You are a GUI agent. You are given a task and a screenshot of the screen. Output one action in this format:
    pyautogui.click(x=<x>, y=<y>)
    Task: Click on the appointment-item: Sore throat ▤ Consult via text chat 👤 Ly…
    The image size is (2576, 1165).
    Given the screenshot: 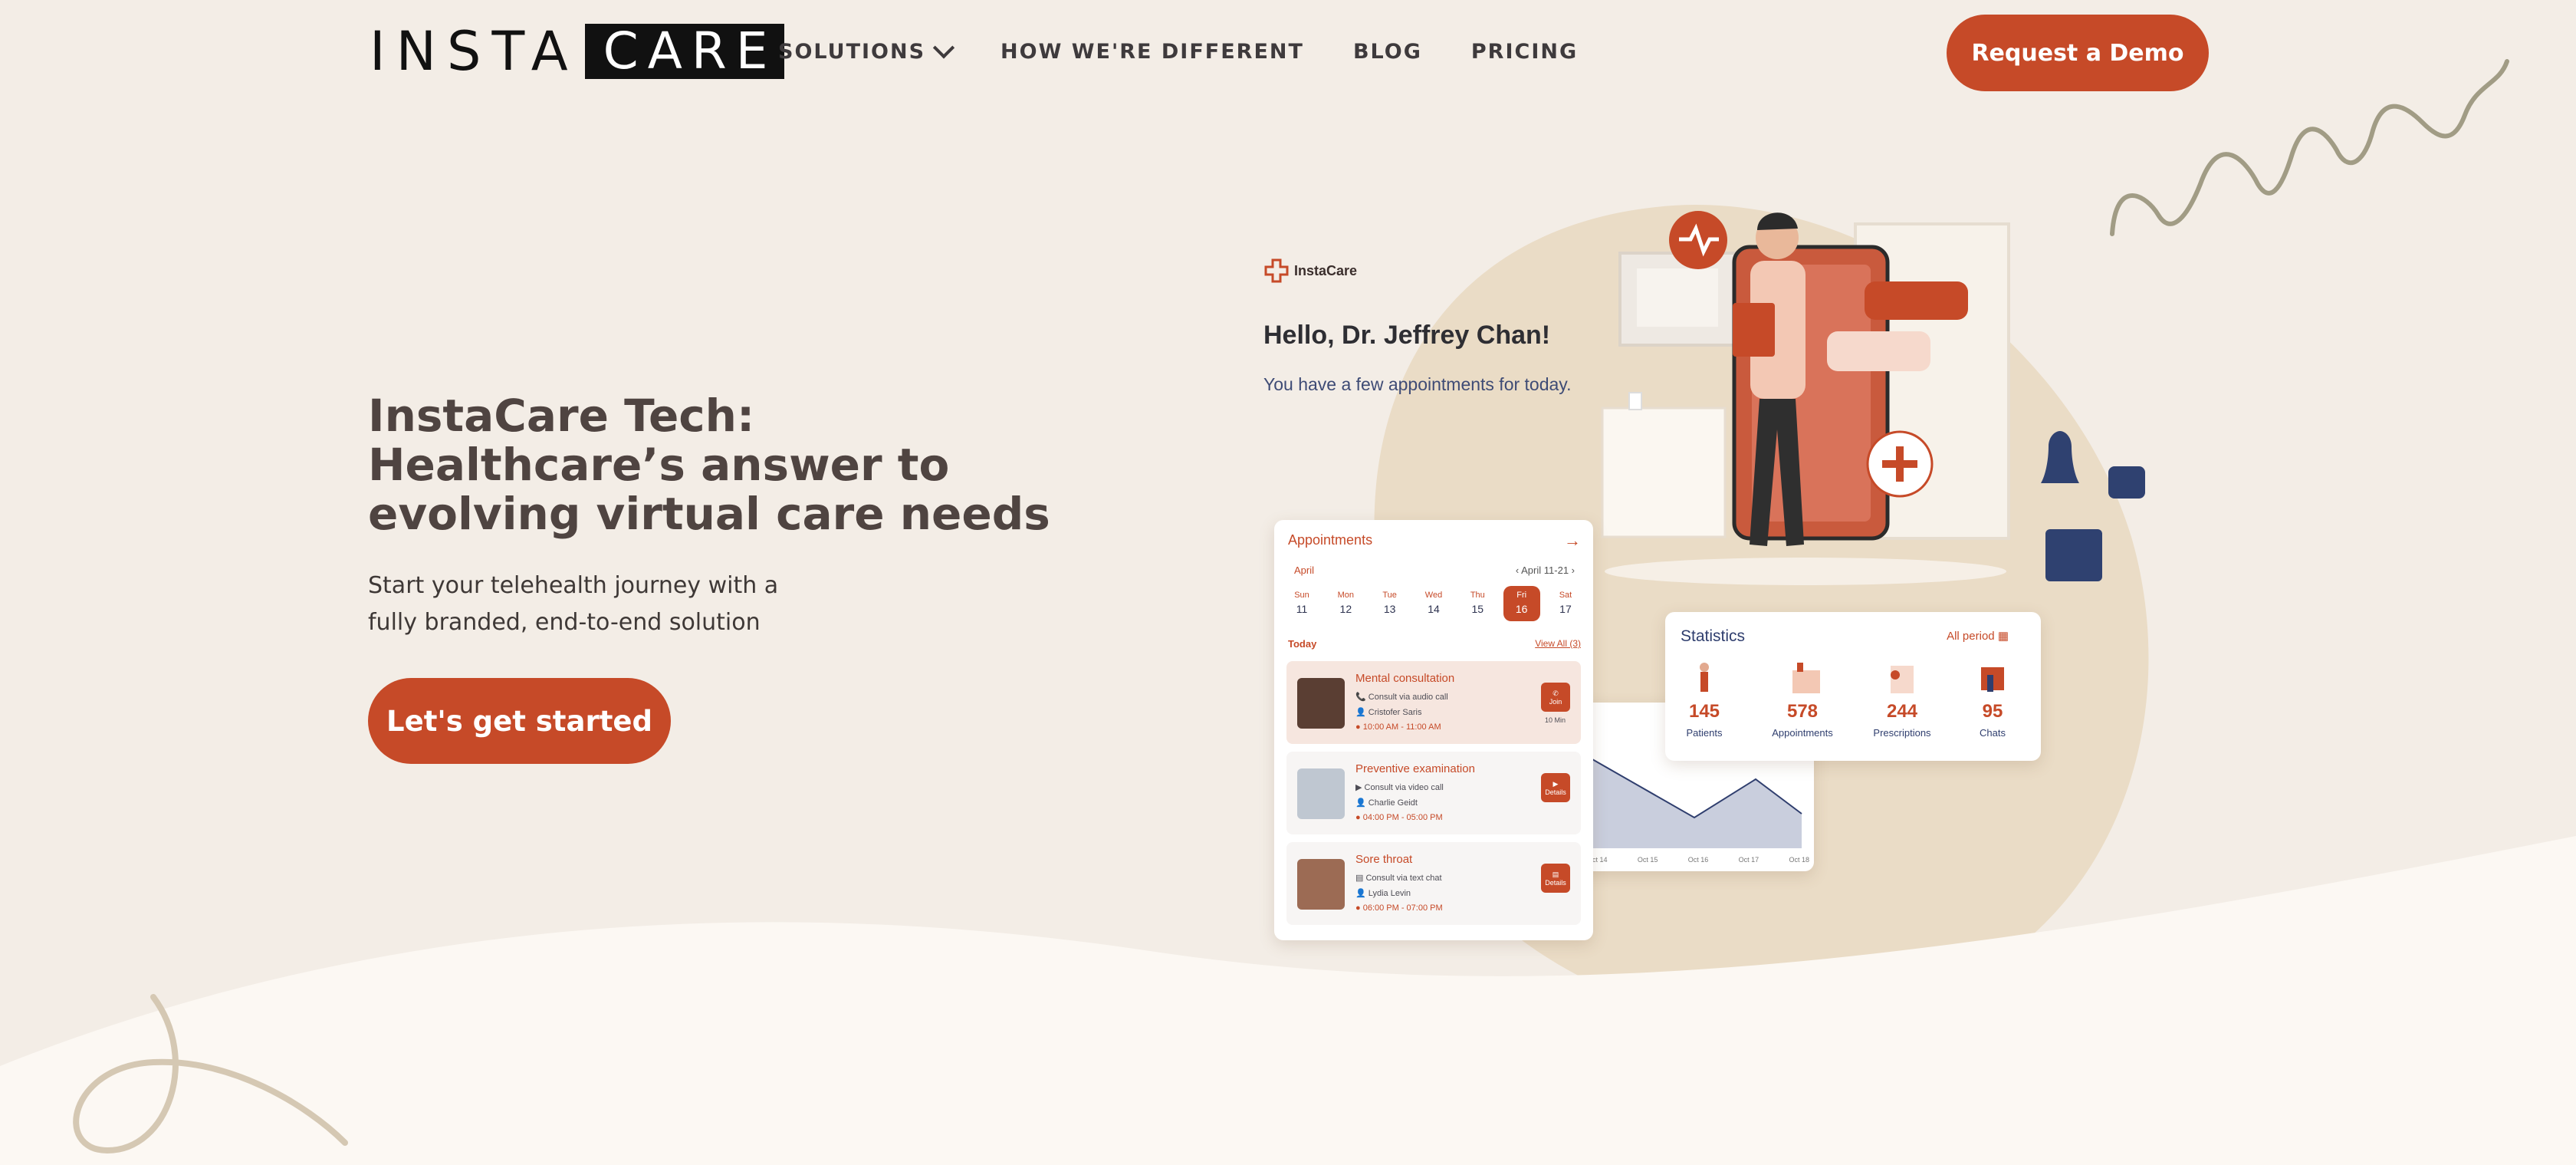 What is the action you would take?
    pyautogui.click(x=1434, y=884)
    